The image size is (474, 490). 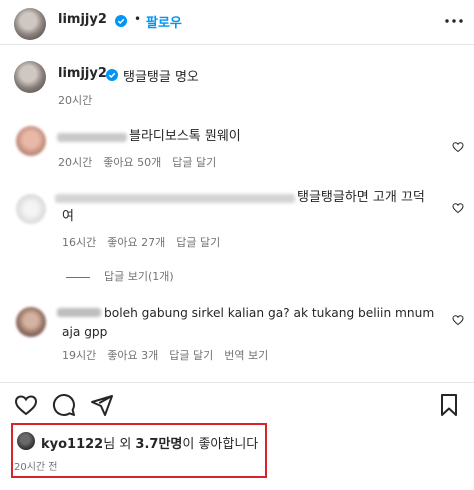 What do you see at coordinates (139, 276) in the screenshot?
I see `view-replies-label: 답글 보기(1개)` at bounding box center [139, 276].